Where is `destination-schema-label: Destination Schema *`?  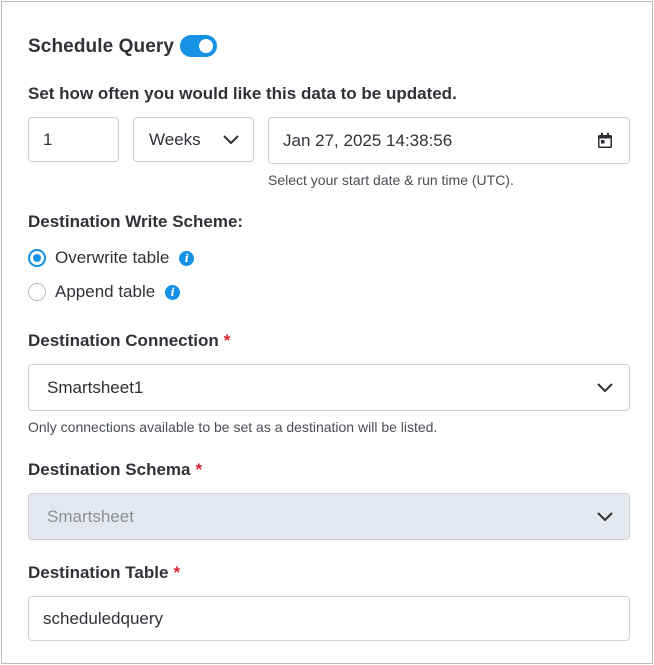 destination-schema-label: Destination Schema * is located at coordinates (115, 470).